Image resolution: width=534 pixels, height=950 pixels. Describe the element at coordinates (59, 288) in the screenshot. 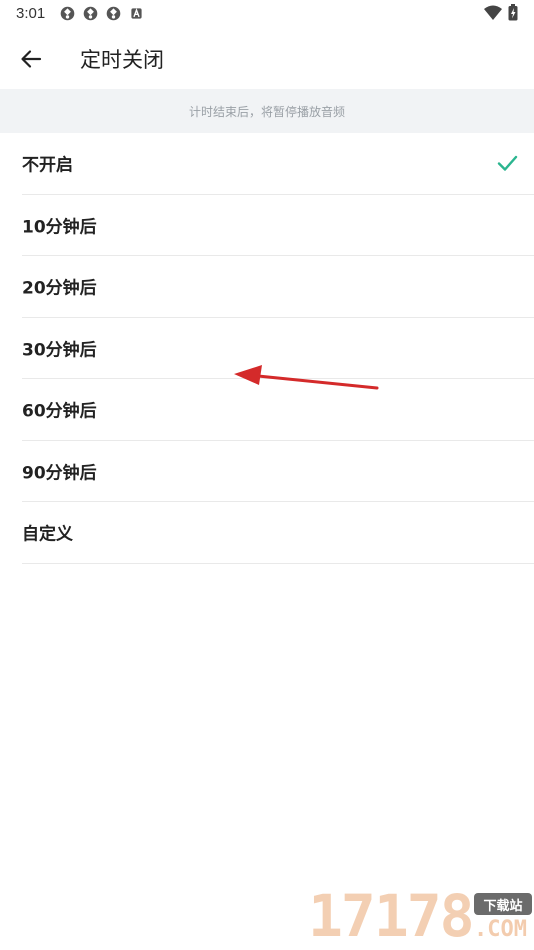

I see `option-label: 20分钟后` at that location.